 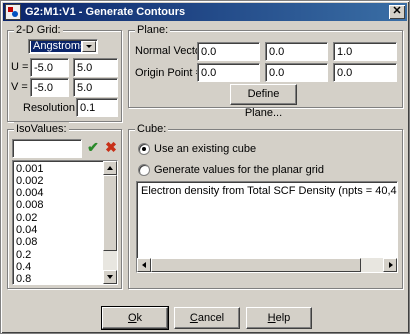 What do you see at coordinates (47, 148) in the screenshot?
I see `isovalue-input` at bounding box center [47, 148].